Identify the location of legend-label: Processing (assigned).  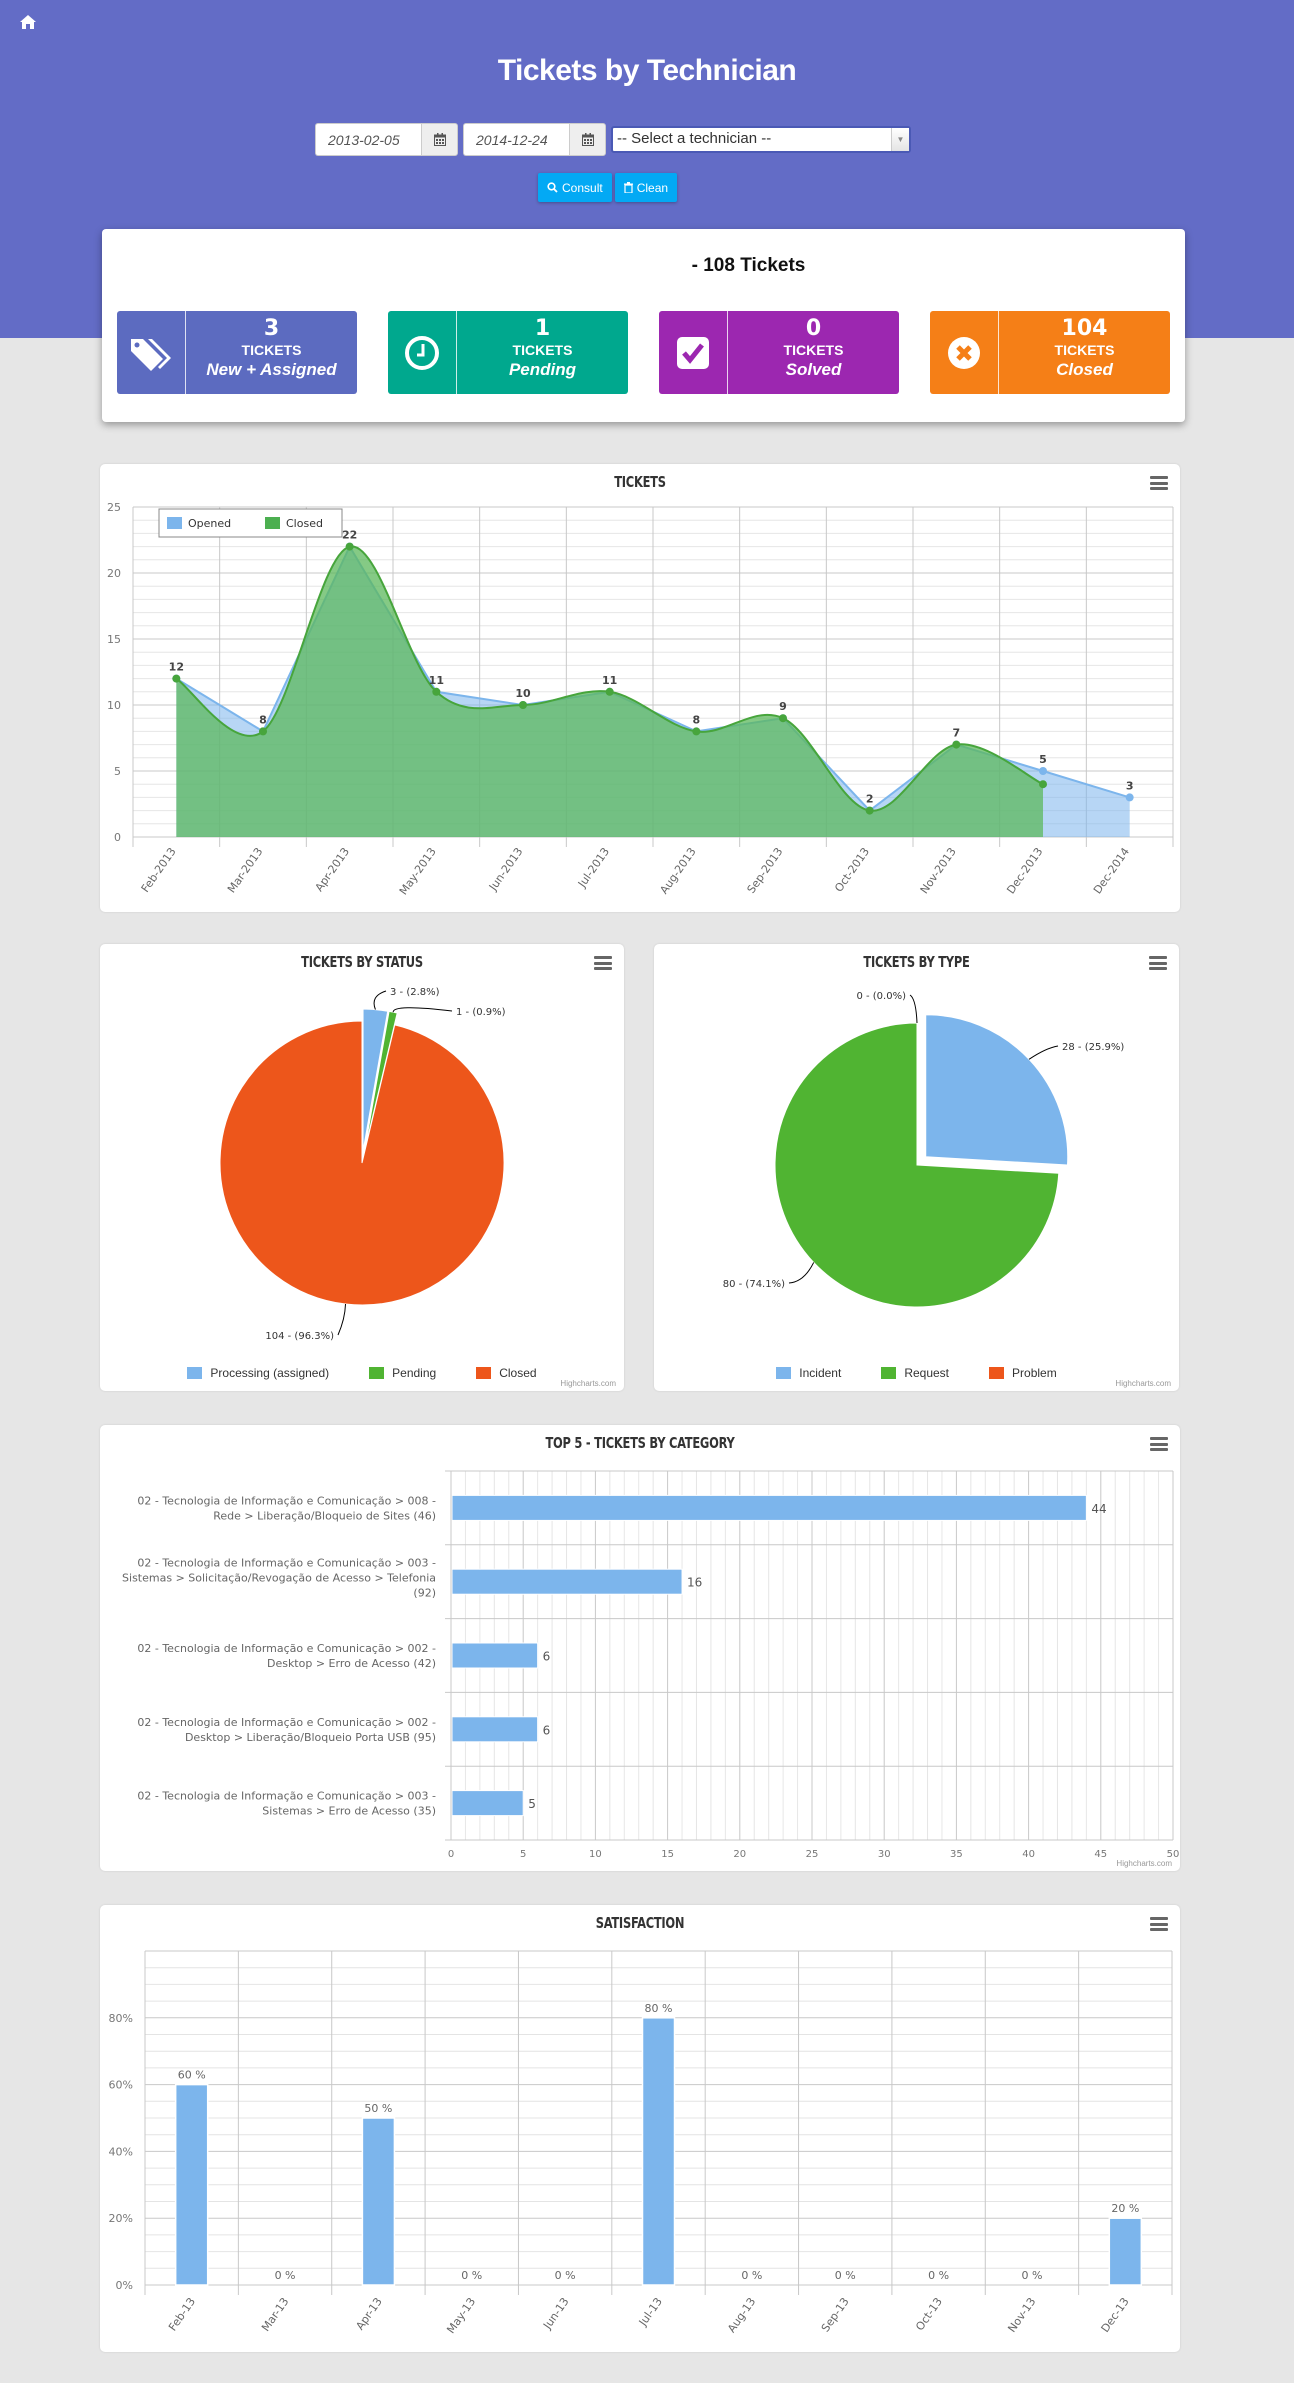
(270, 1373).